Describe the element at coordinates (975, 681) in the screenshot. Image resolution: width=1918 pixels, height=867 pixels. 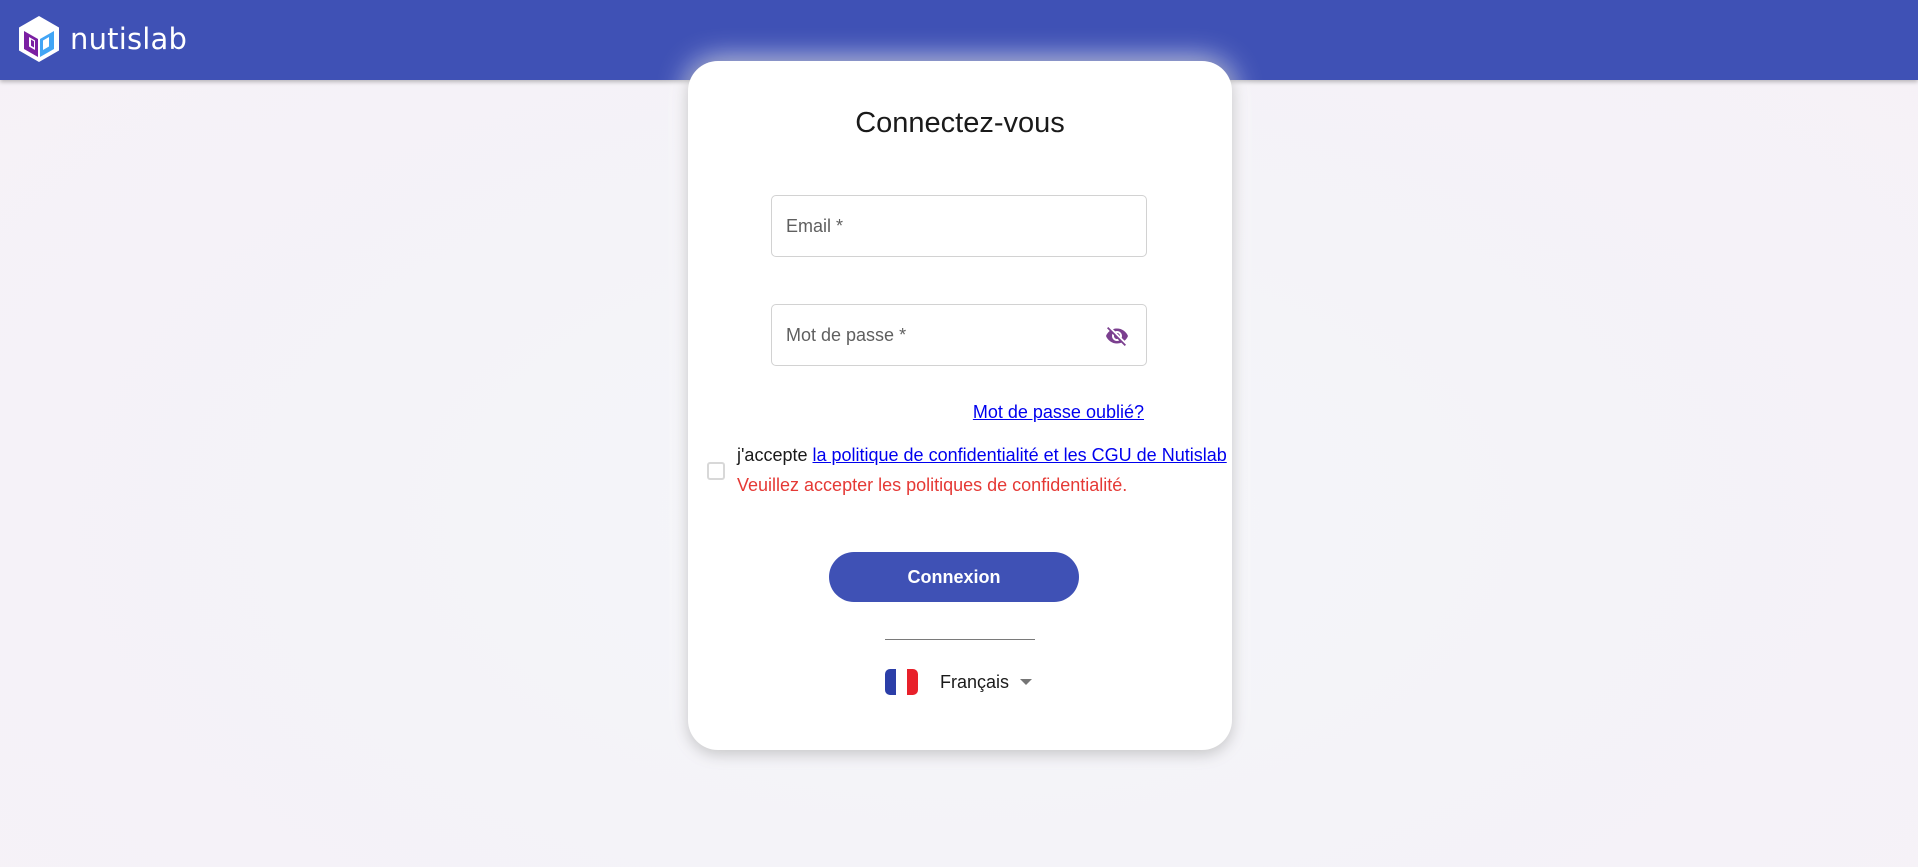
I see `language-label: Français` at that location.